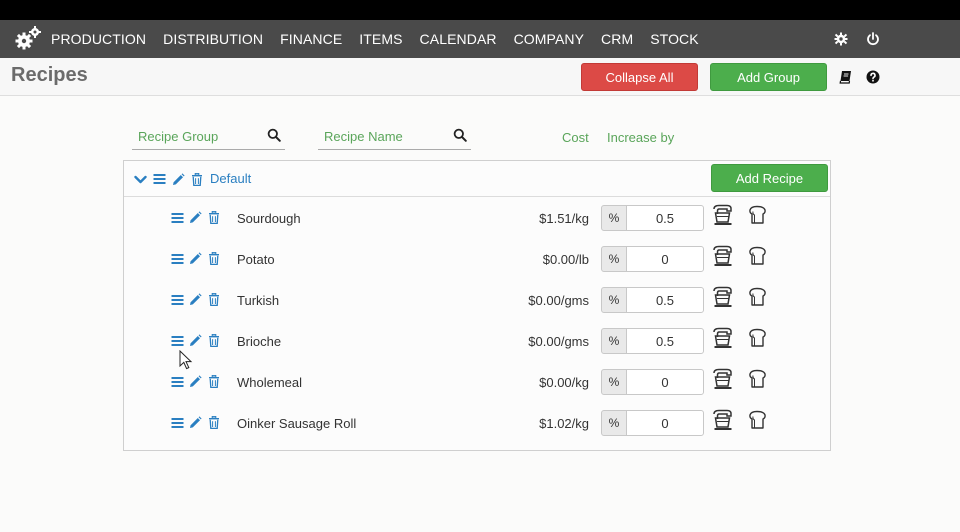 Image resolution: width=960 pixels, height=532 pixels. I want to click on recipe-row: Oinker Sausage Roll $1.02/kg %, so click(477, 422).